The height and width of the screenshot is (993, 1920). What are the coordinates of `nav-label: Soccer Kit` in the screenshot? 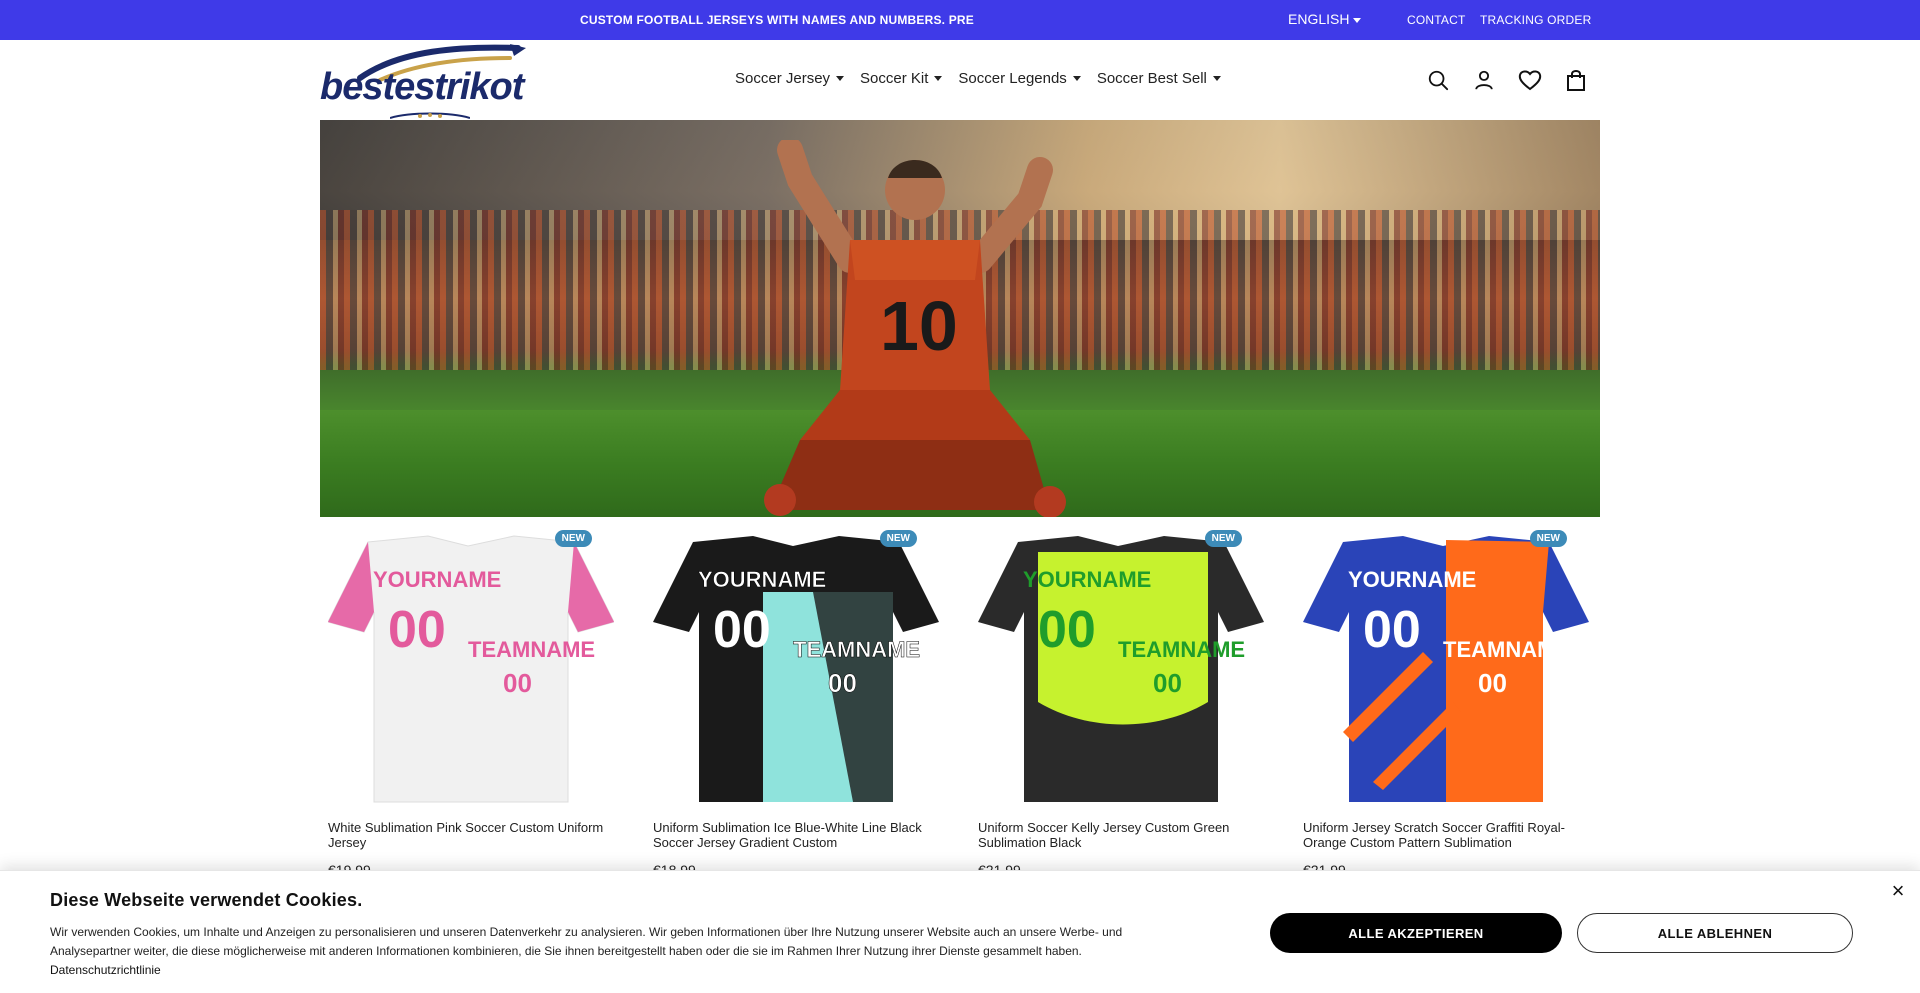 It's located at (894, 78).